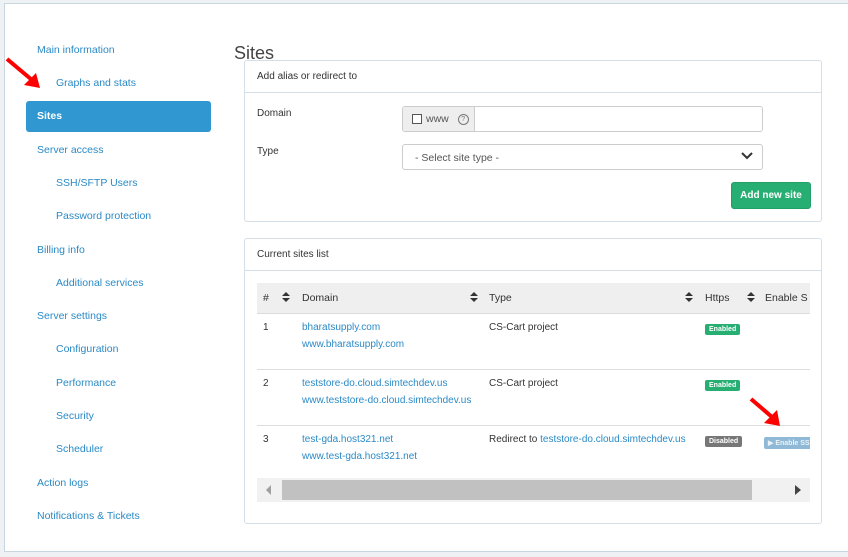 The image size is (848, 557). Describe the element at coordinates (533, 77) in the screenshot. I see `panel-title: Add alias or redirect to` at that location.